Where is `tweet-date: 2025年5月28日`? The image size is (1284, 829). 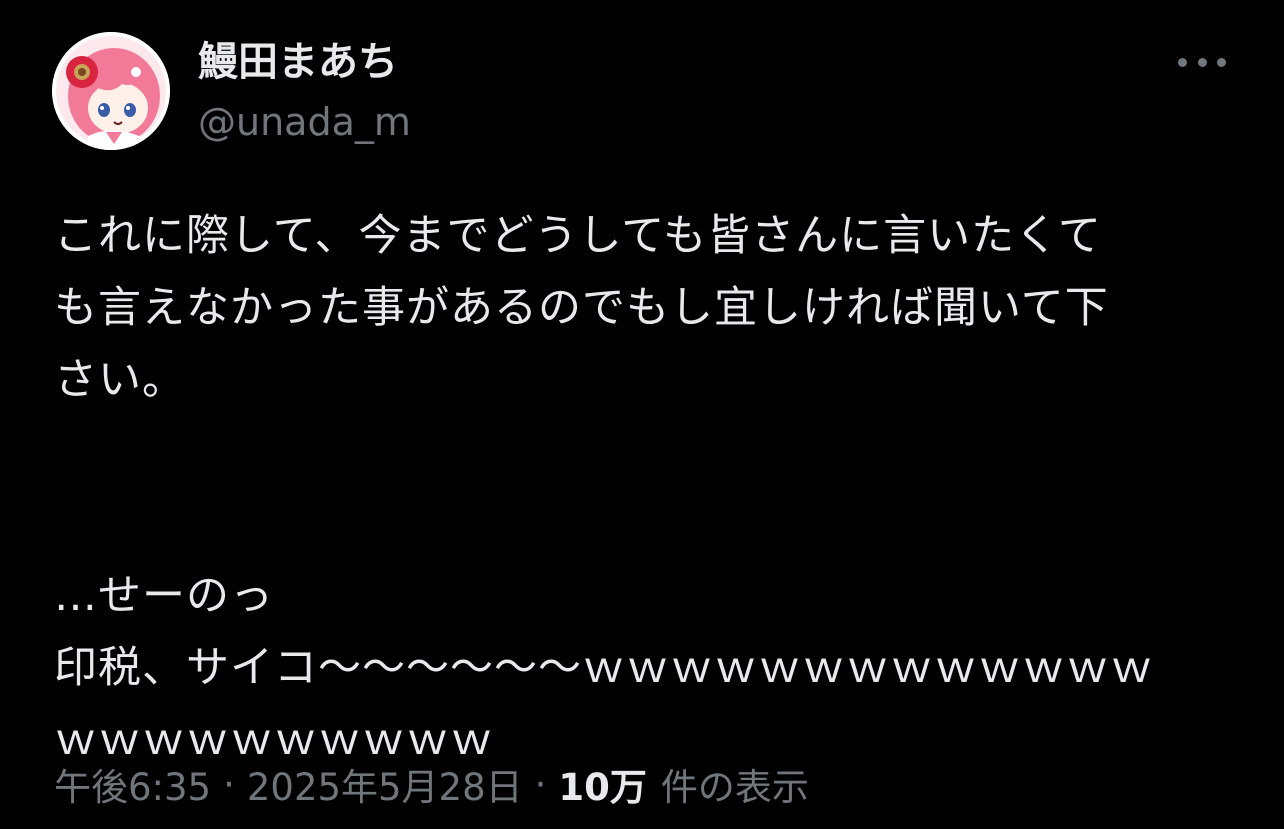
tweet-date: 2025年5月28日 is located at coordinates (385, 784).